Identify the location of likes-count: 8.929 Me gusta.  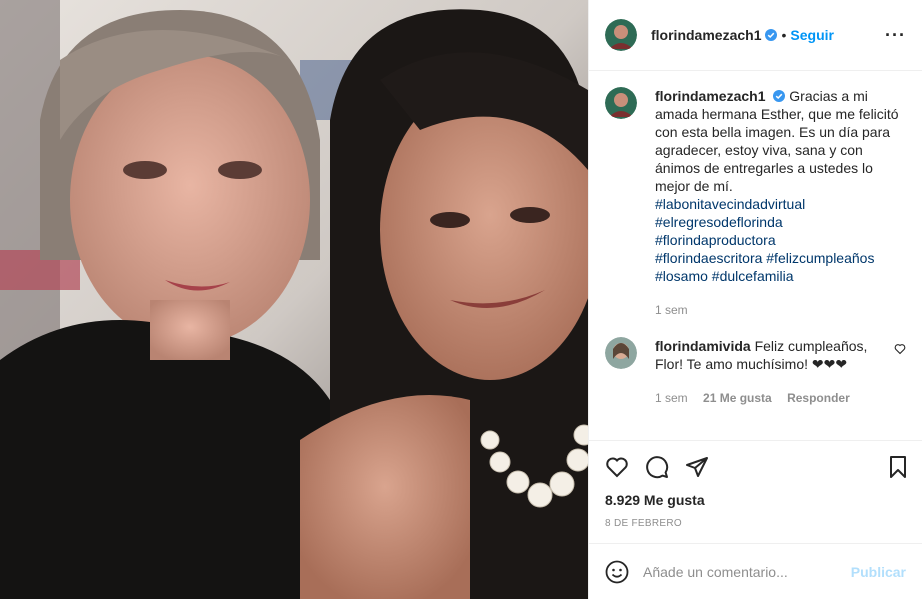
(755, 500).